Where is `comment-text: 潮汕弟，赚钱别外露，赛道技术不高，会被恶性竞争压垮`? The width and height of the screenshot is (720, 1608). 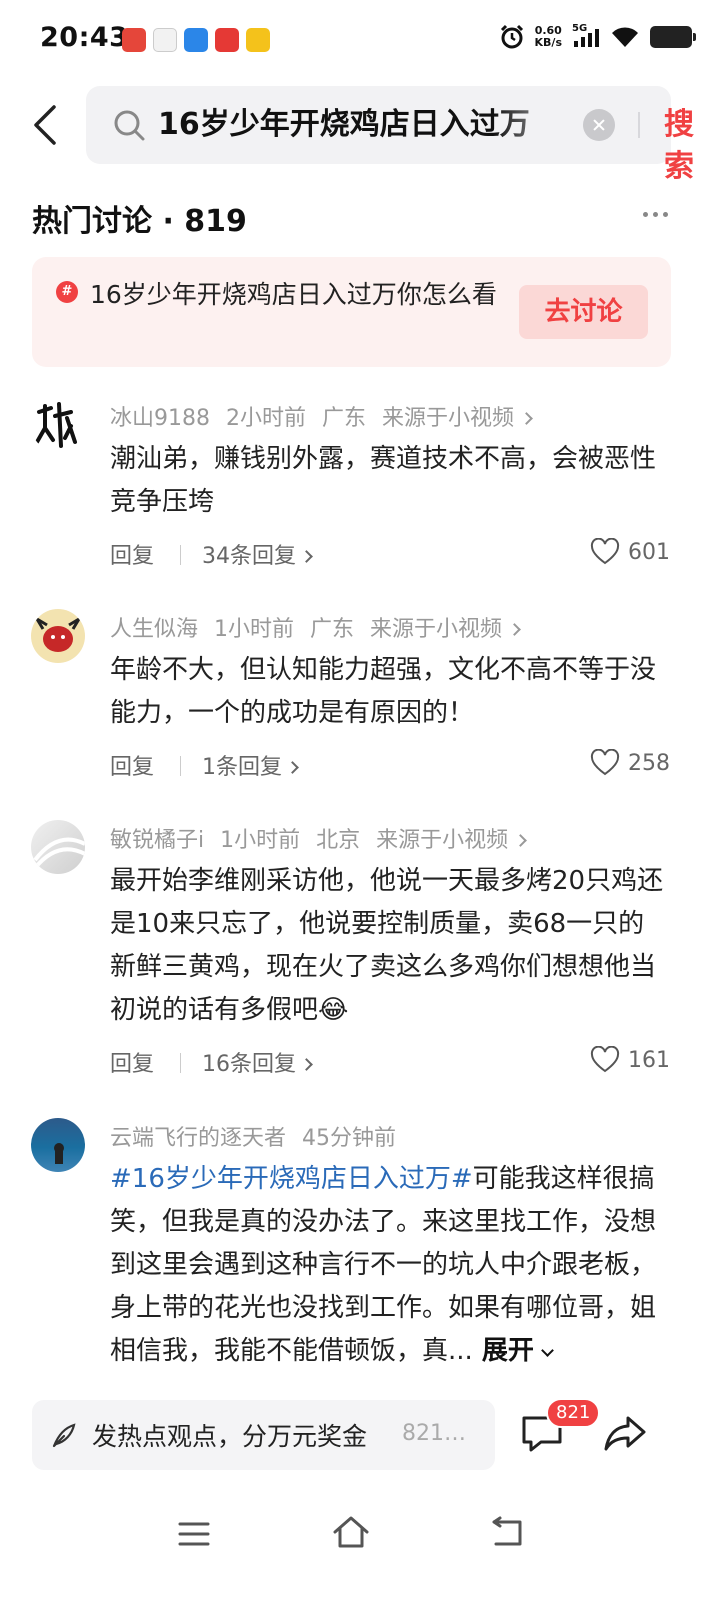 comment-text: 潮汕弟，赚钱别外露，赛道技术不高，会被恶性竞争压垮 is located at coordinates (383, 480).